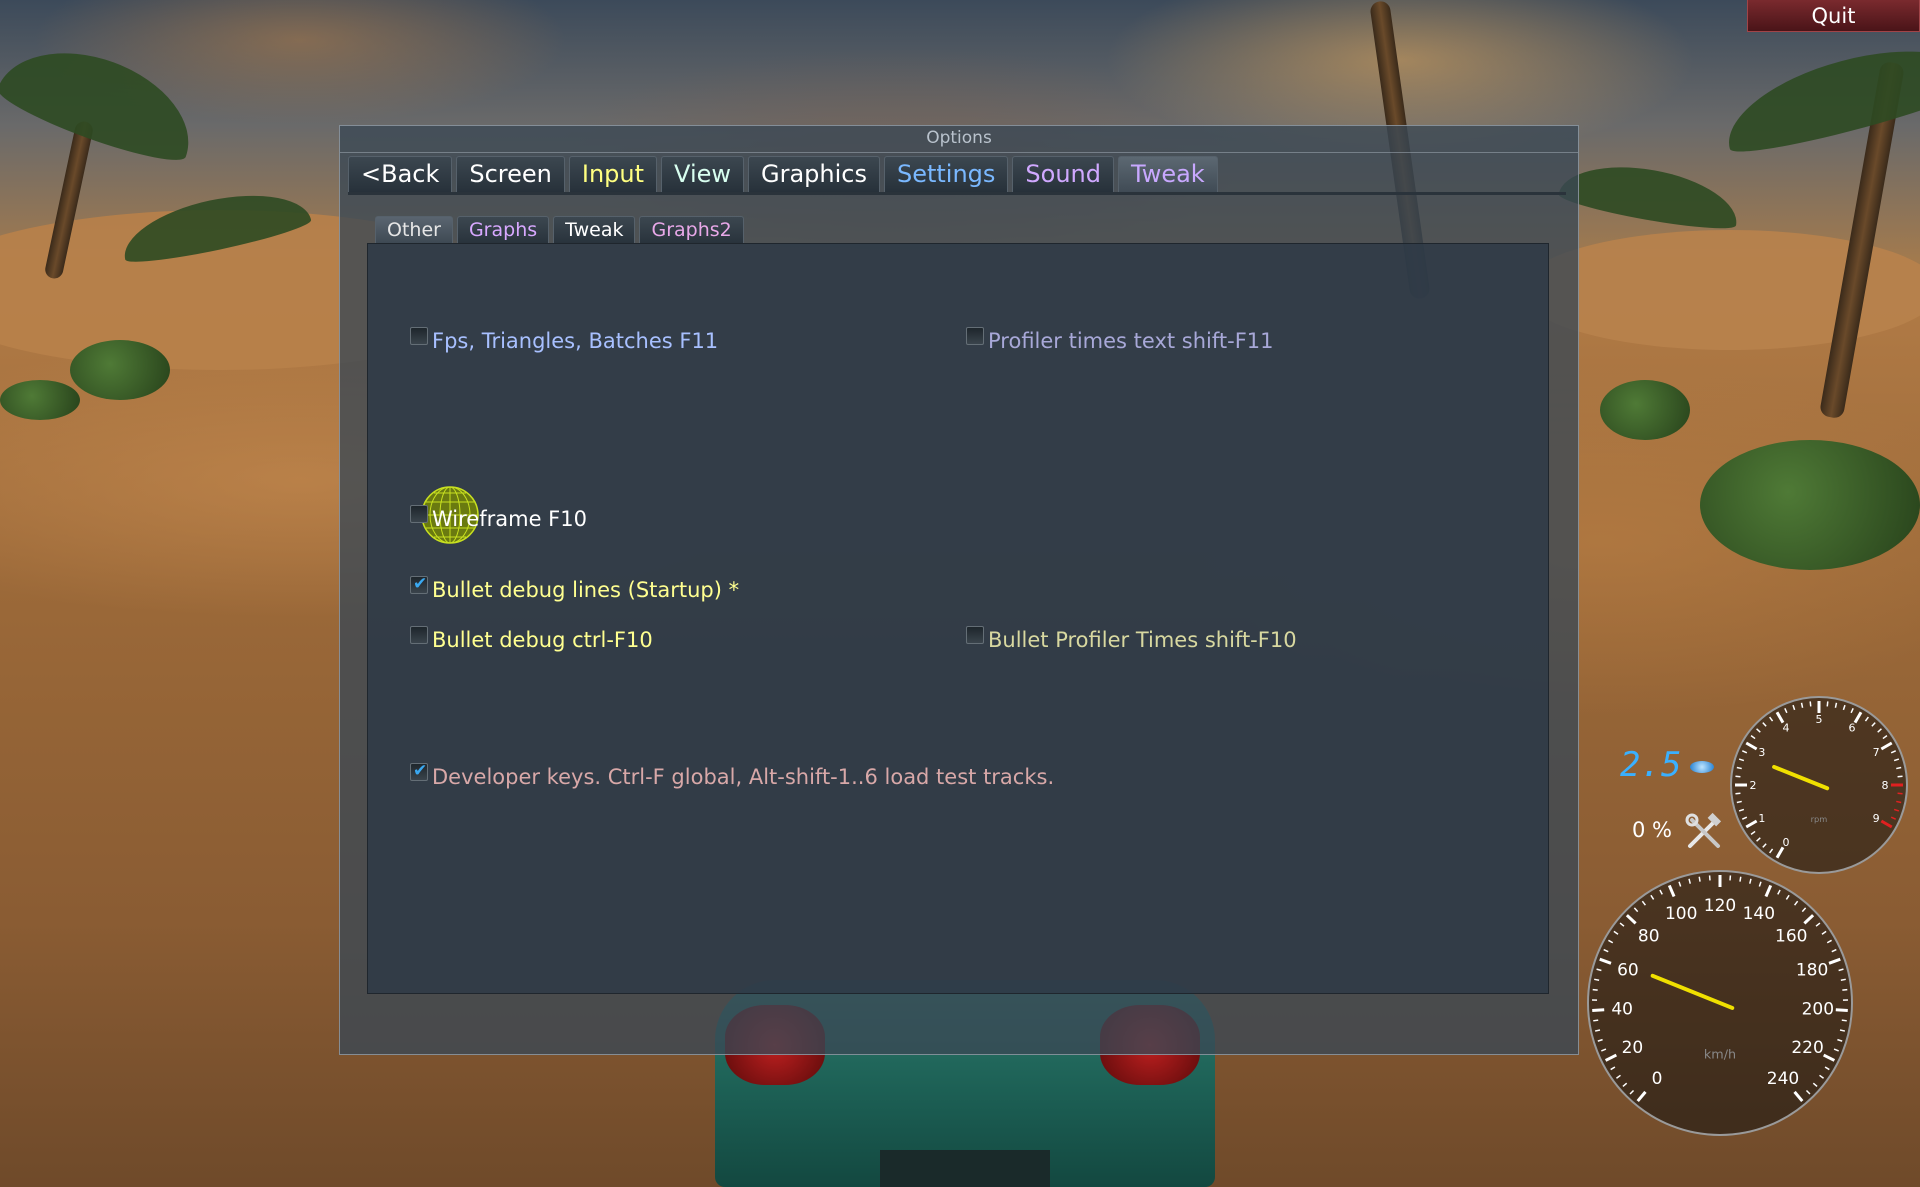  I want to click on gauge-unit-label: km/h, so click(1720, 1054).